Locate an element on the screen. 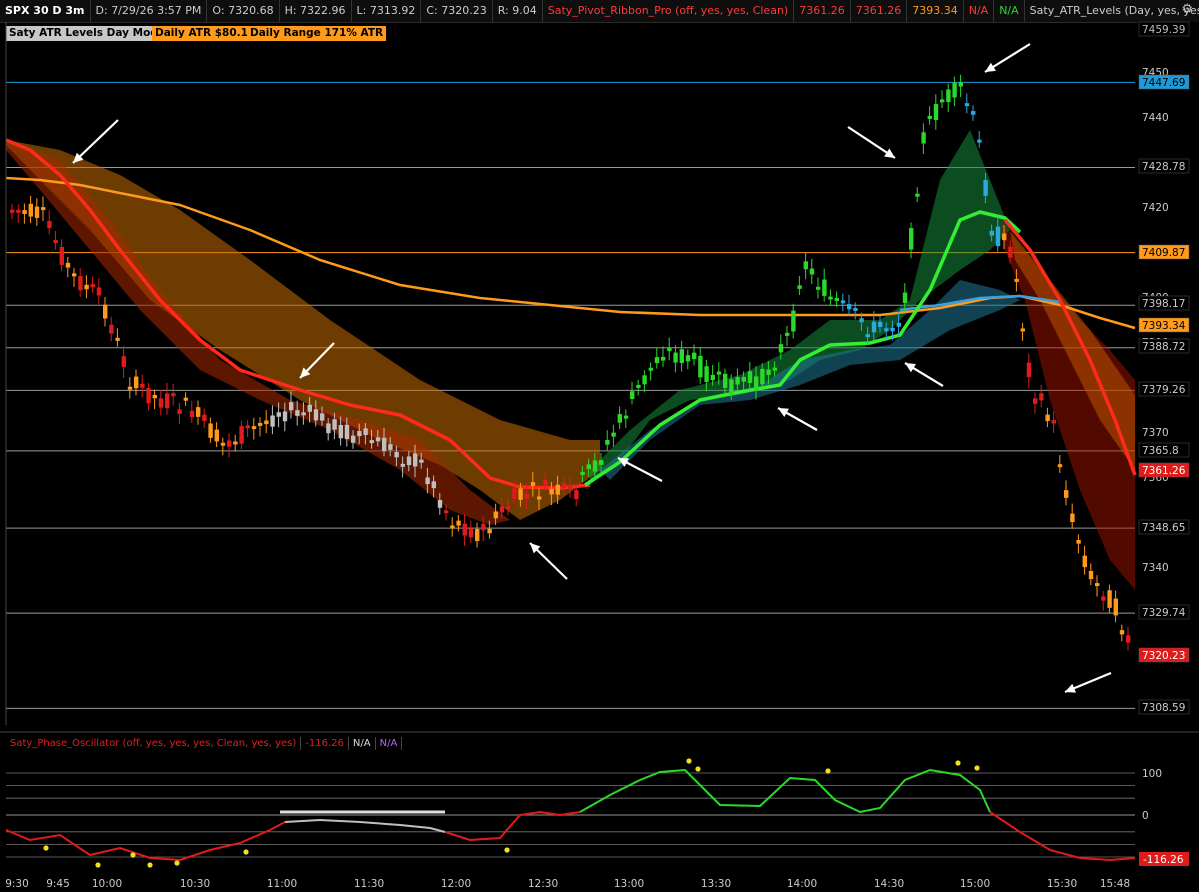 This screenshot has height=892, width=1199. price-tag-label: 7428.78 is located at coordinates (1163, 167).